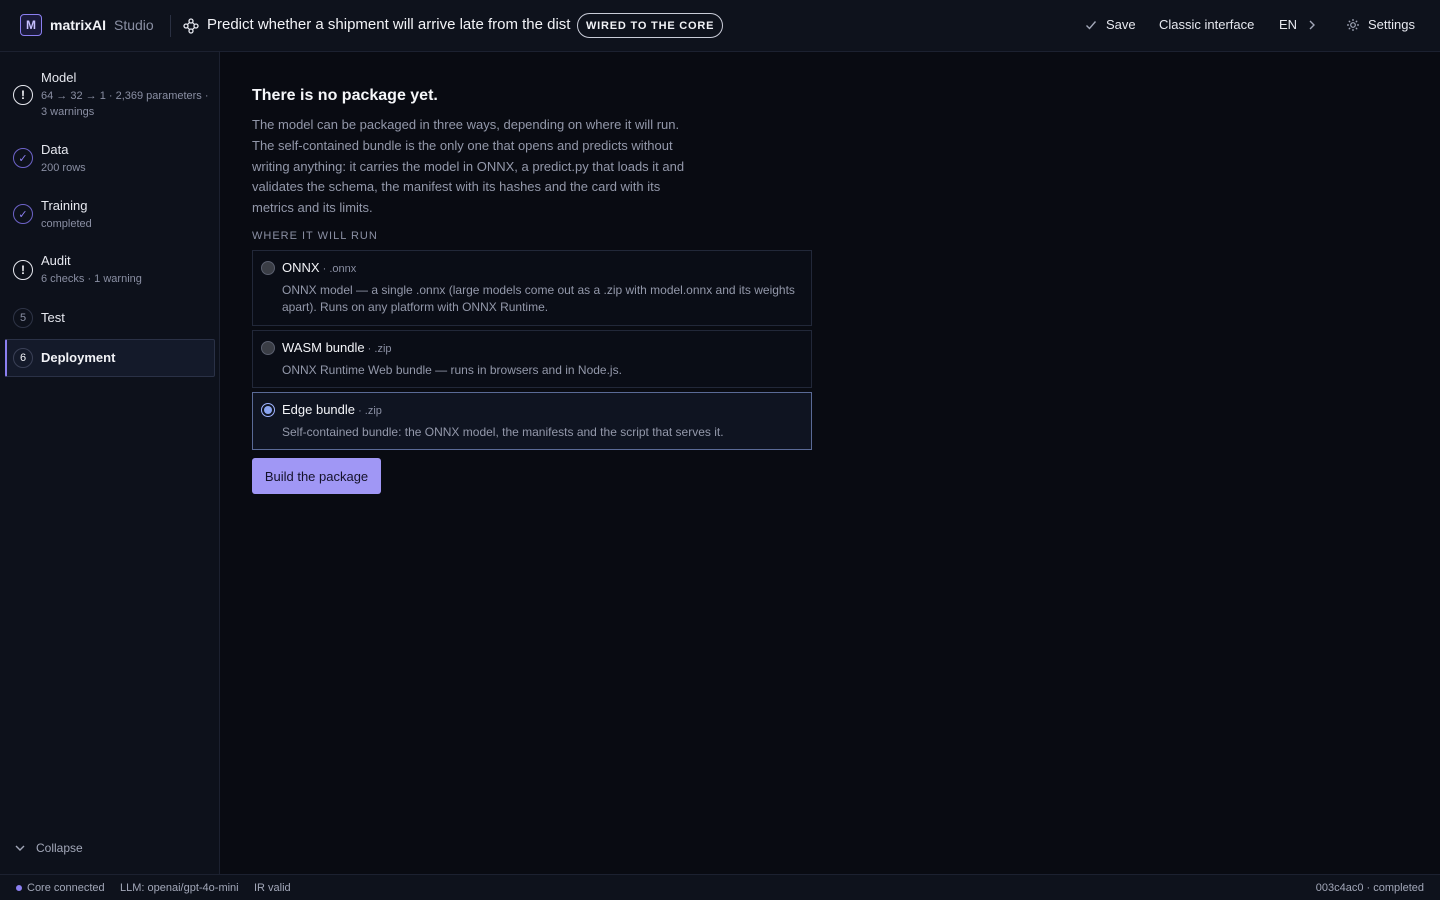  Describe the element at coordinates (319, 409) in the screenshot. I see `option-title-text: Edge bundle` at that location.